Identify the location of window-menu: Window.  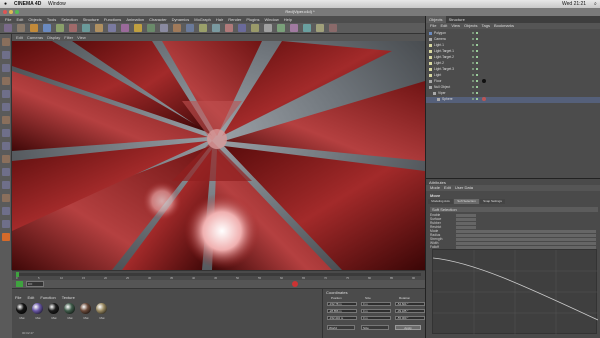
(57, 4).